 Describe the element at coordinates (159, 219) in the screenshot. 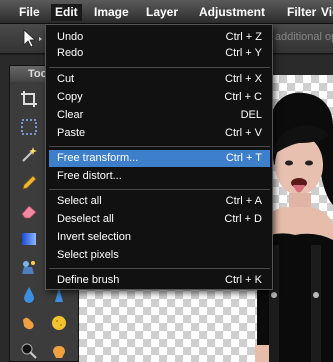

I see `menu-item-deselect-all: Deselect all Ctrl + D` at that location.